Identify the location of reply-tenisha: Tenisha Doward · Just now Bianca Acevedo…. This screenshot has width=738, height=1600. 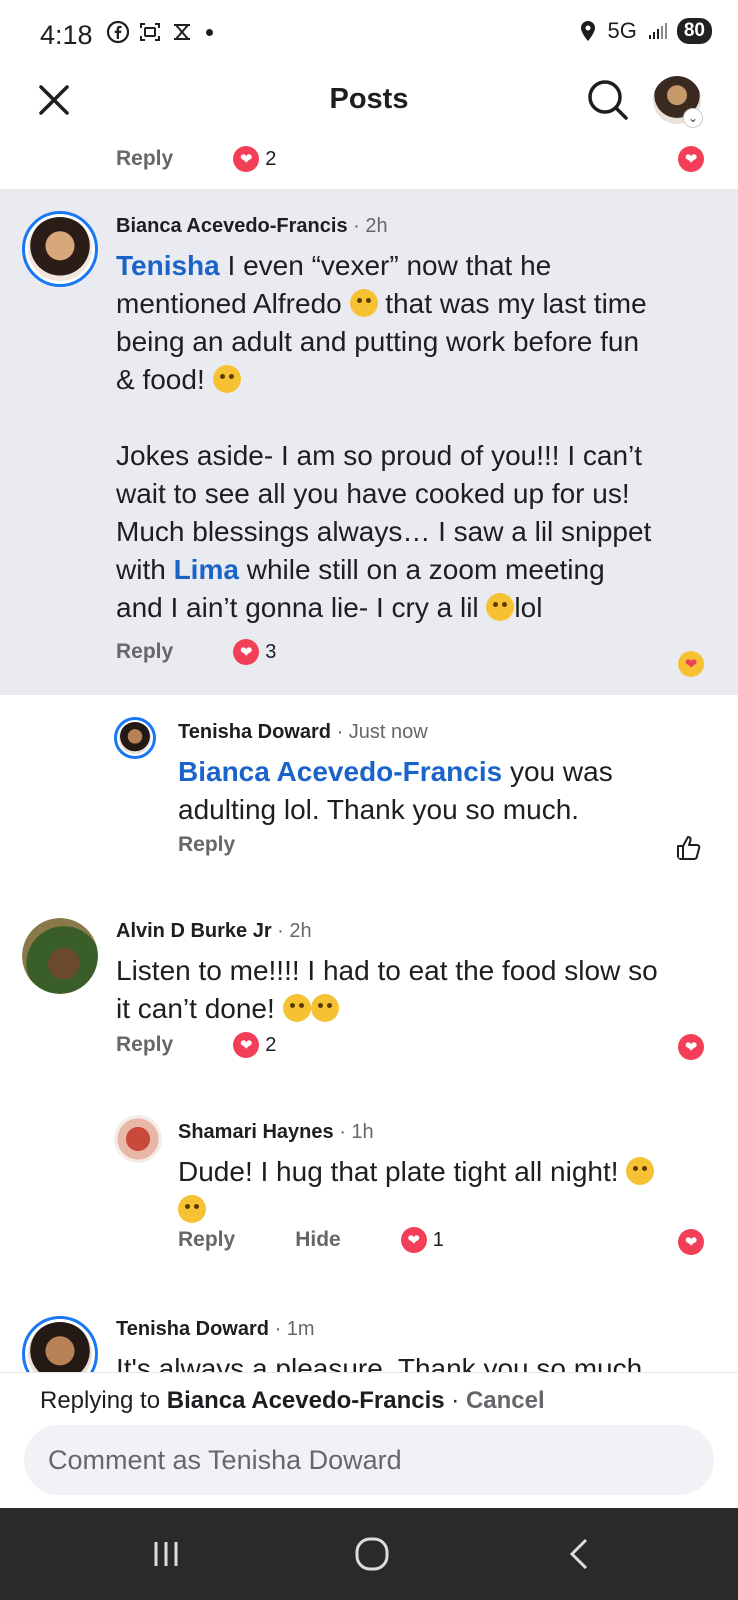
(369, 792).